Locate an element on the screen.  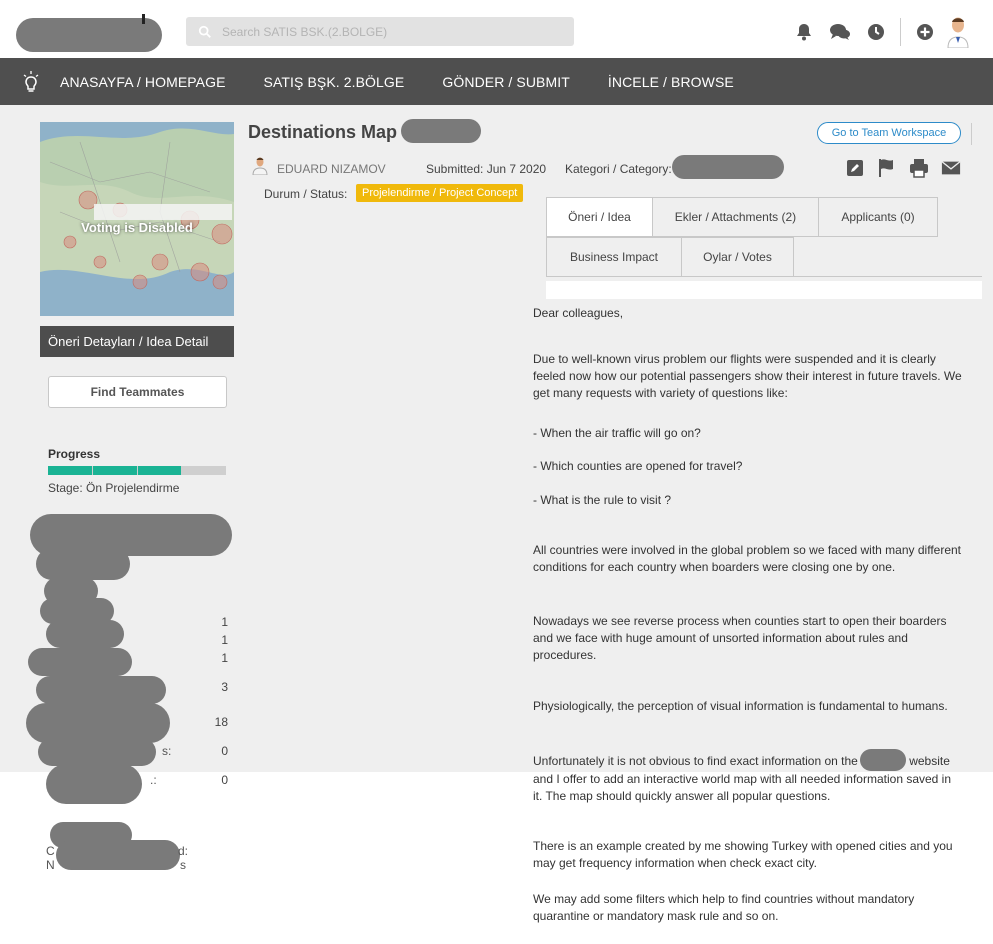
stat-label-fragment: N is located at coordinates (50, 865).